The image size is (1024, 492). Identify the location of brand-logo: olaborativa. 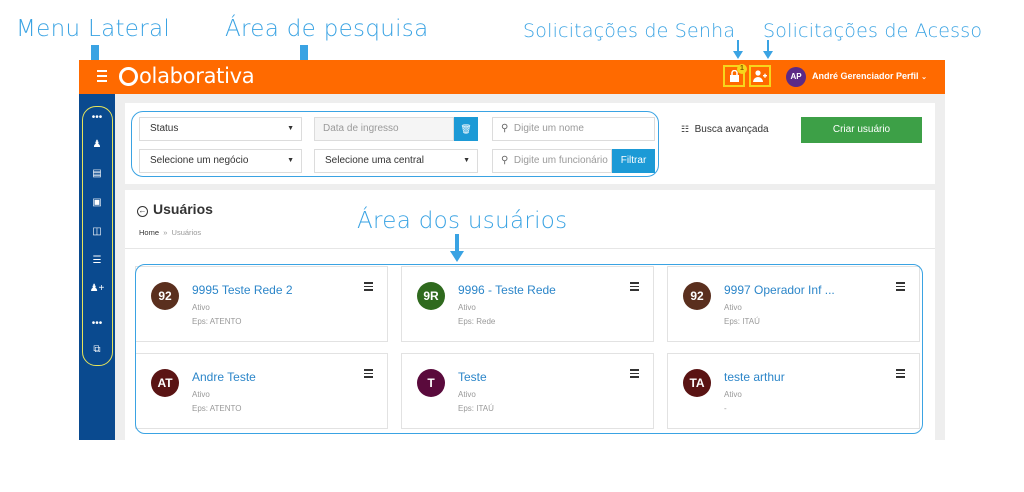
(187, 76).